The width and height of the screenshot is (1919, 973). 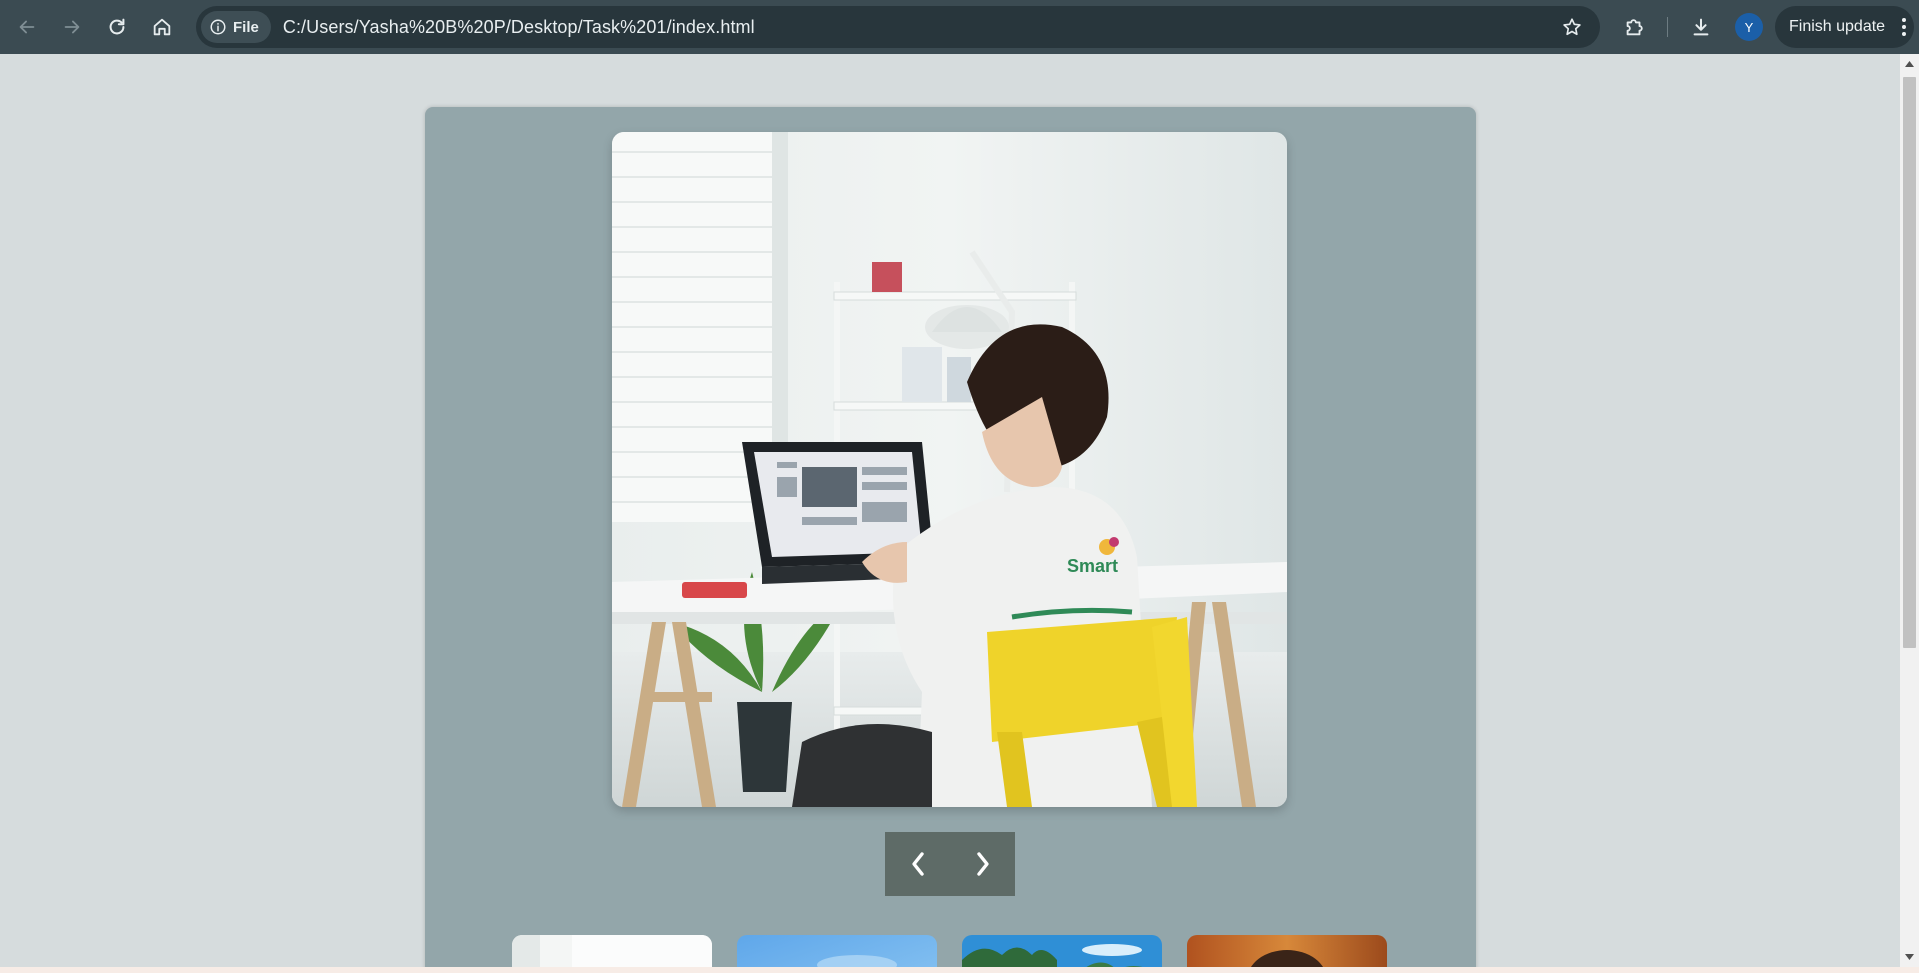 I want to click on triangle-up-icon, so click(x=1909, y=64).